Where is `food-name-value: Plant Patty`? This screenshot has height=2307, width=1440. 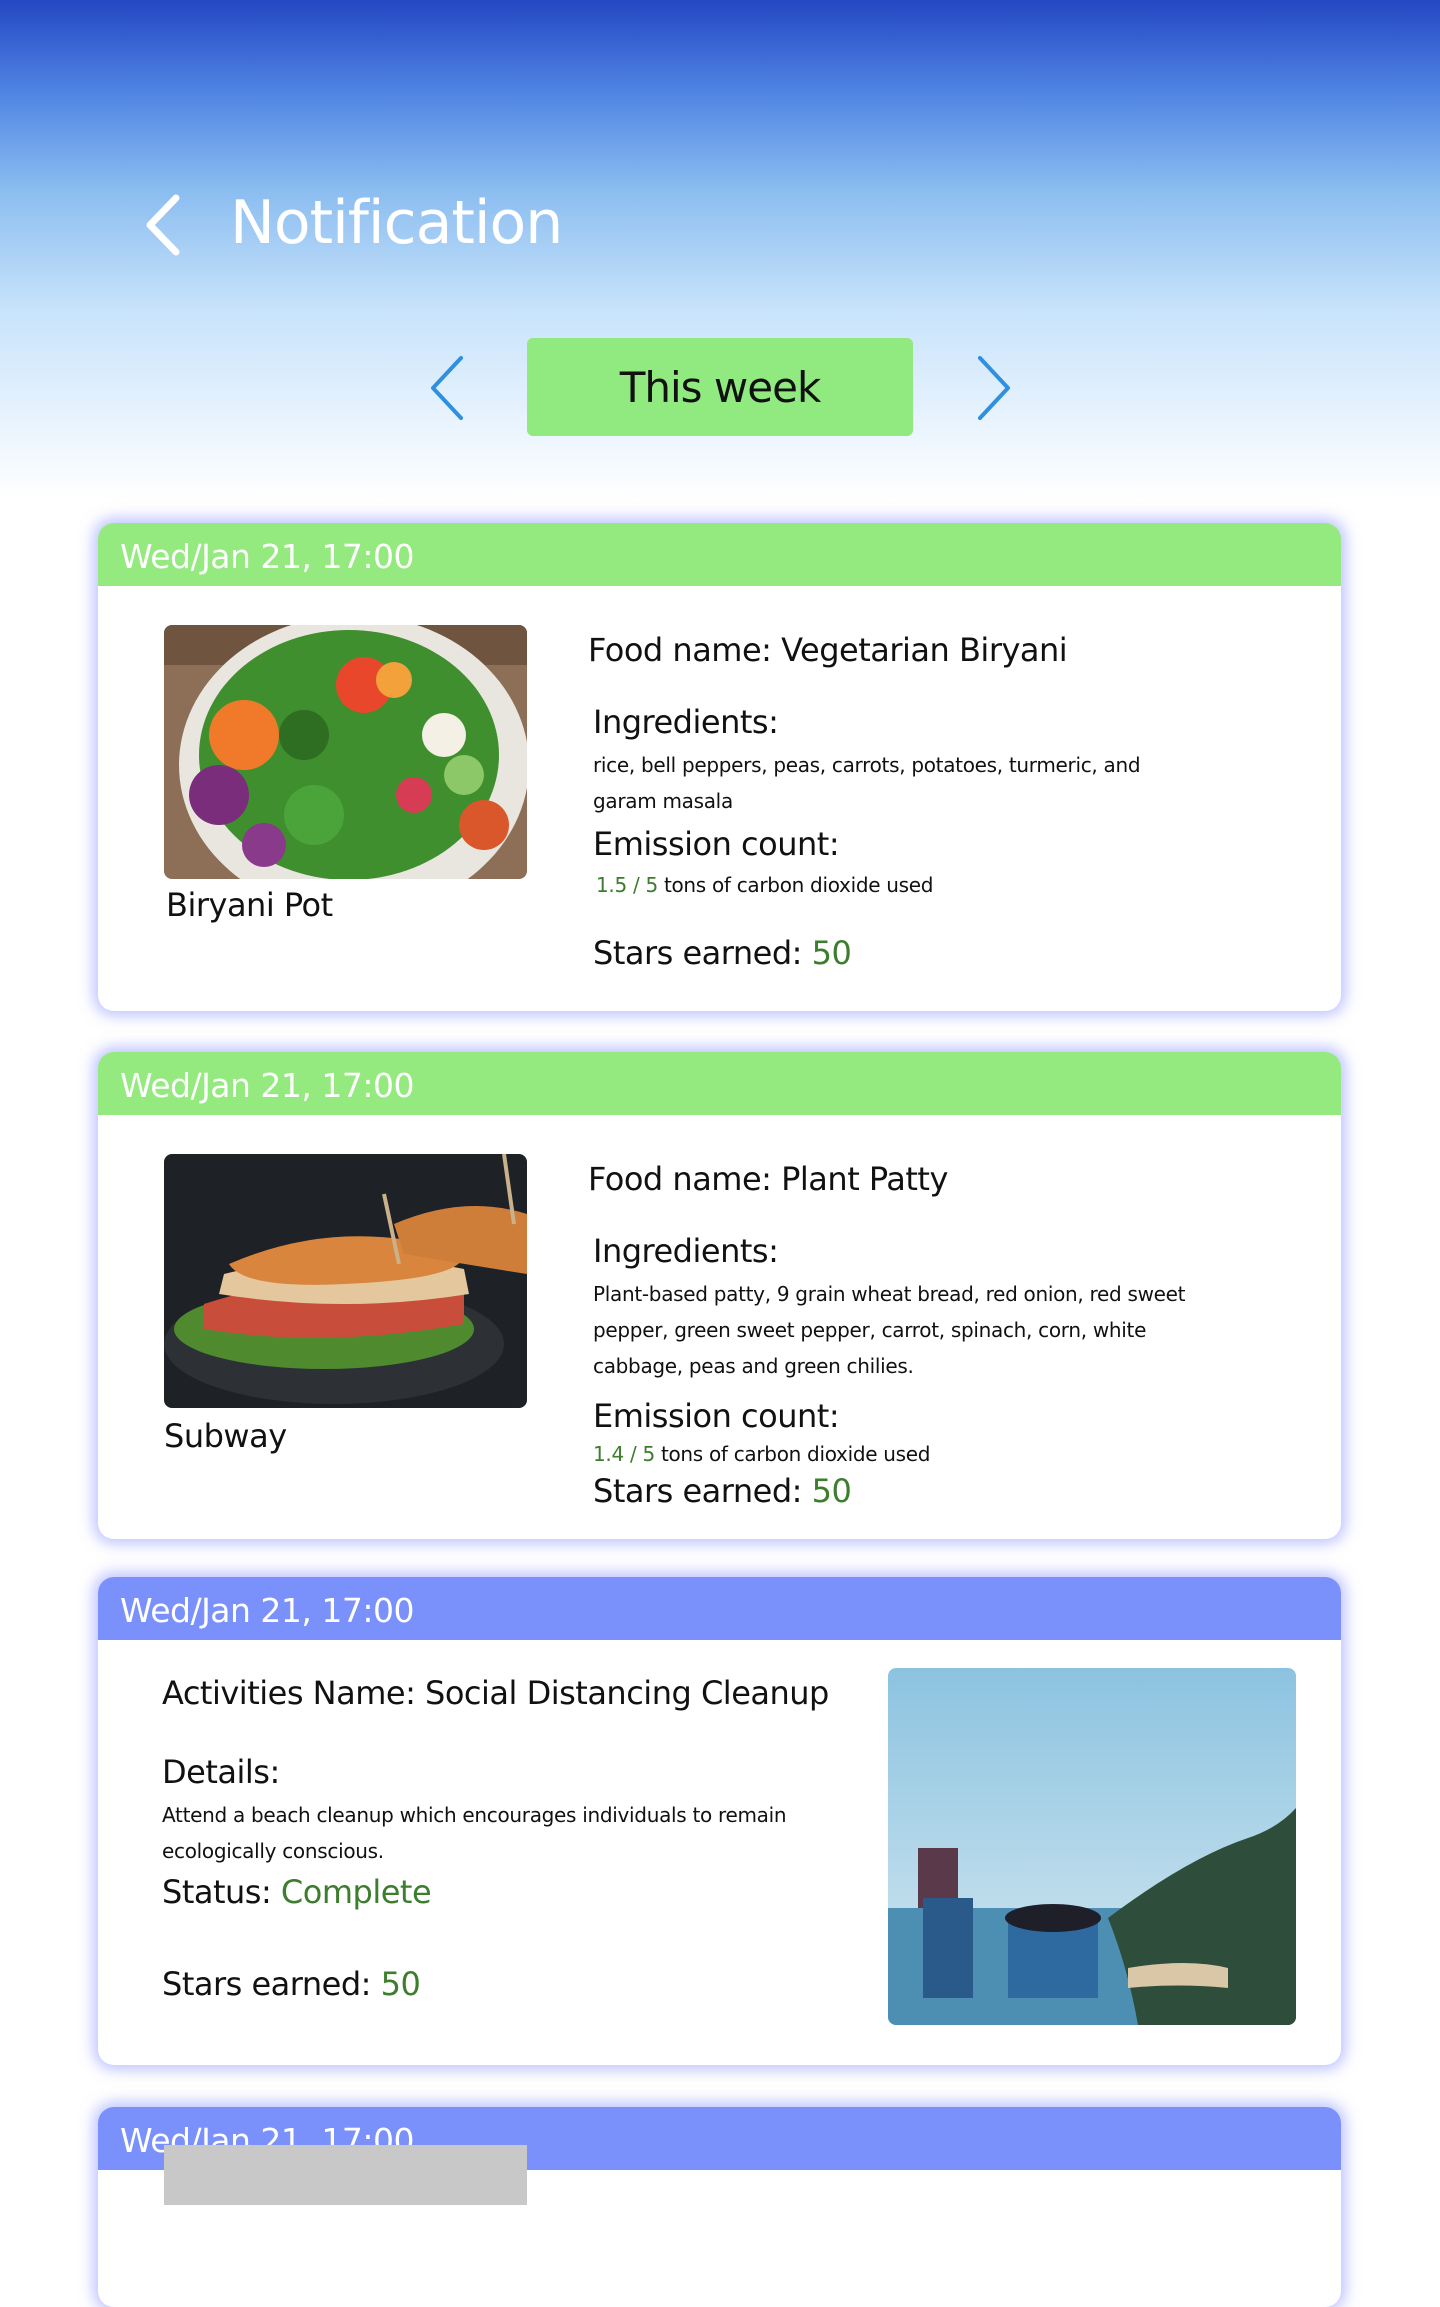 food-name-value: Plant Patty is located at coordinates (864, 1179).